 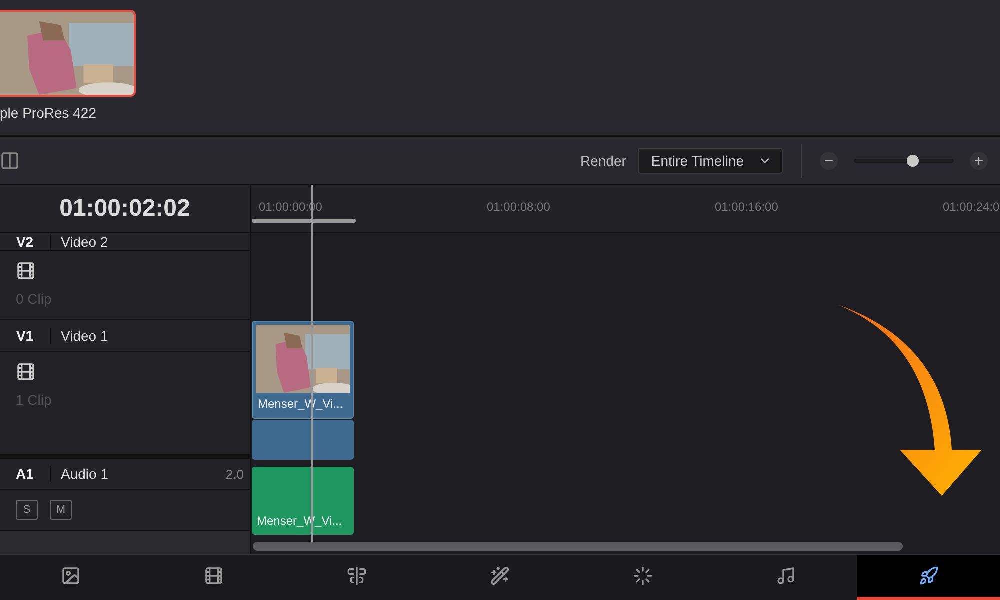 I want to click on track-id: V1, so click(x=25, y=336).